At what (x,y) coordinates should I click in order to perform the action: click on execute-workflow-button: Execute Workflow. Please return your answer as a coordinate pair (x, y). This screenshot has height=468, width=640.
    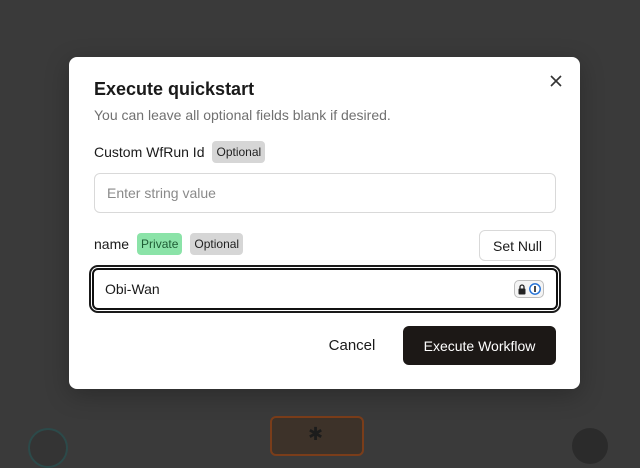
    Looking at the image, I should click on (479, 345).